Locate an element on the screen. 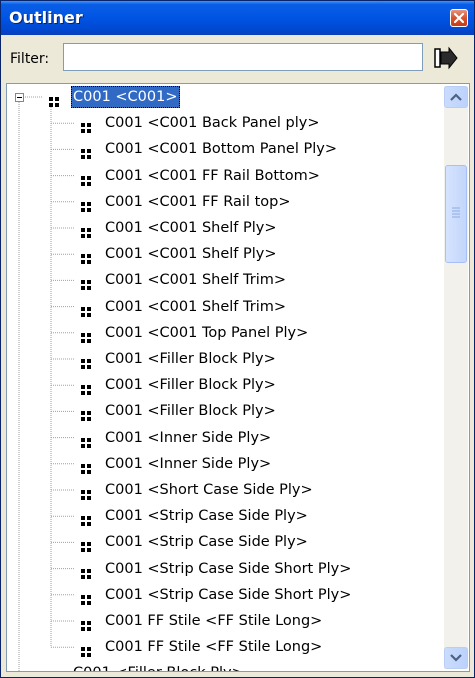  tree-node-label: C001 <C001 FF Rail Bottom> is located at coordinates (212, 175).